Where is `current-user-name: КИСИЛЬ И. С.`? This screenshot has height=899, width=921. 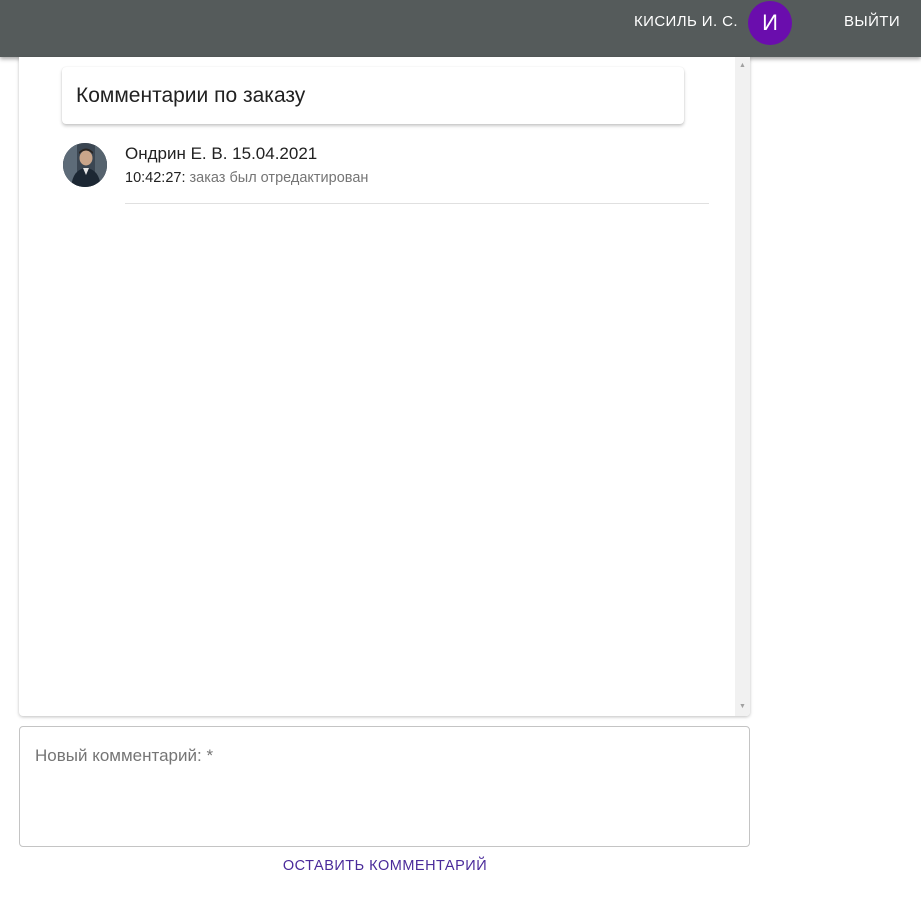
current-user-name: КИСИЛЬ И. С. is located at coordinates (686, 22).